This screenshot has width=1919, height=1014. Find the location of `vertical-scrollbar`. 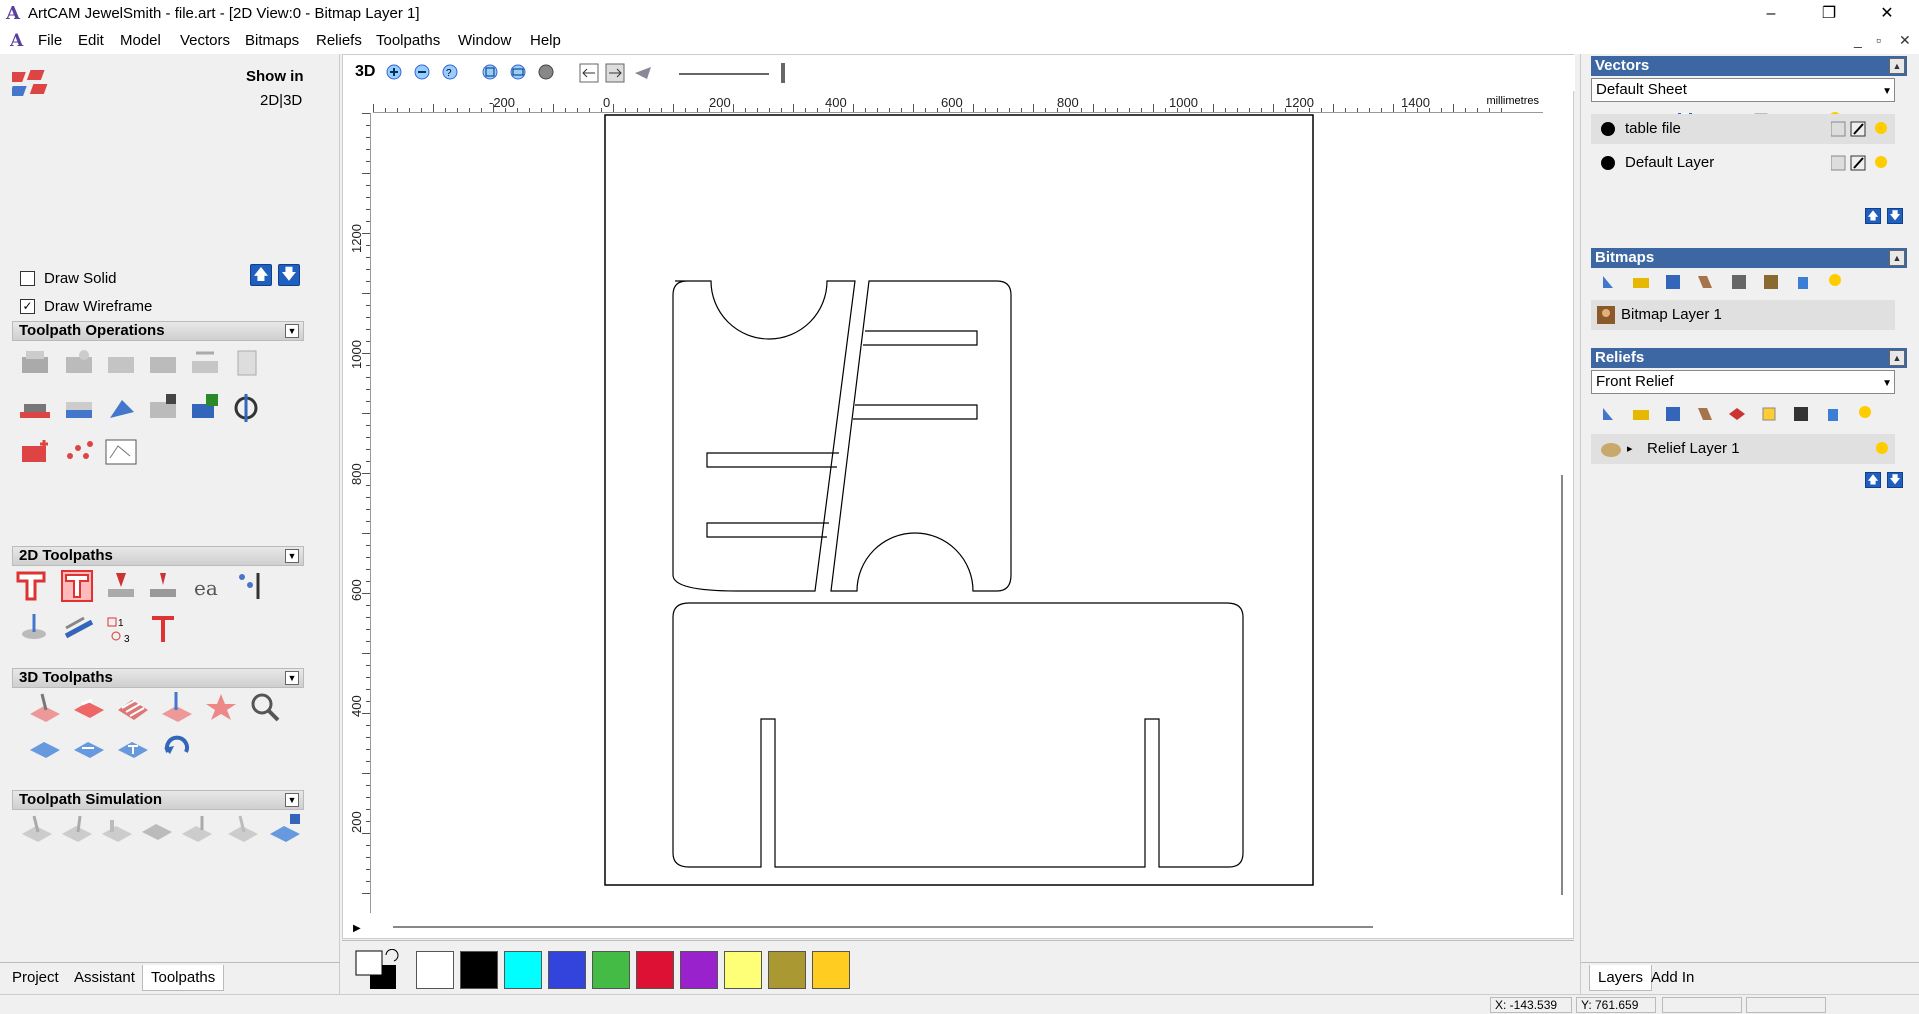

vertical-scrollbar is located at coordinates (1562, 685).